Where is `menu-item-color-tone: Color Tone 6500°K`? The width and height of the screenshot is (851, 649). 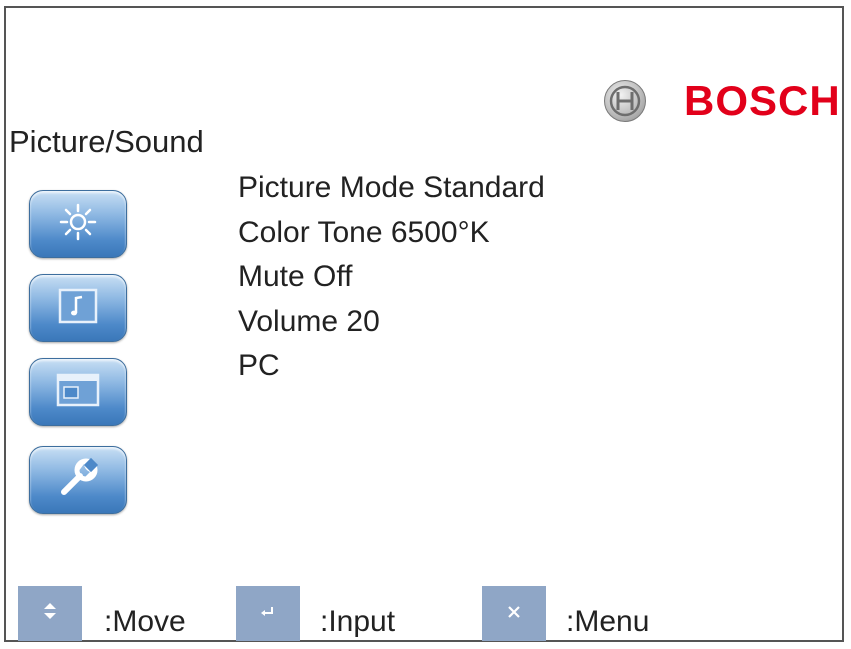 menu-item-color-tone: Color Tone 6500°K is located at coordinates (364, 233).